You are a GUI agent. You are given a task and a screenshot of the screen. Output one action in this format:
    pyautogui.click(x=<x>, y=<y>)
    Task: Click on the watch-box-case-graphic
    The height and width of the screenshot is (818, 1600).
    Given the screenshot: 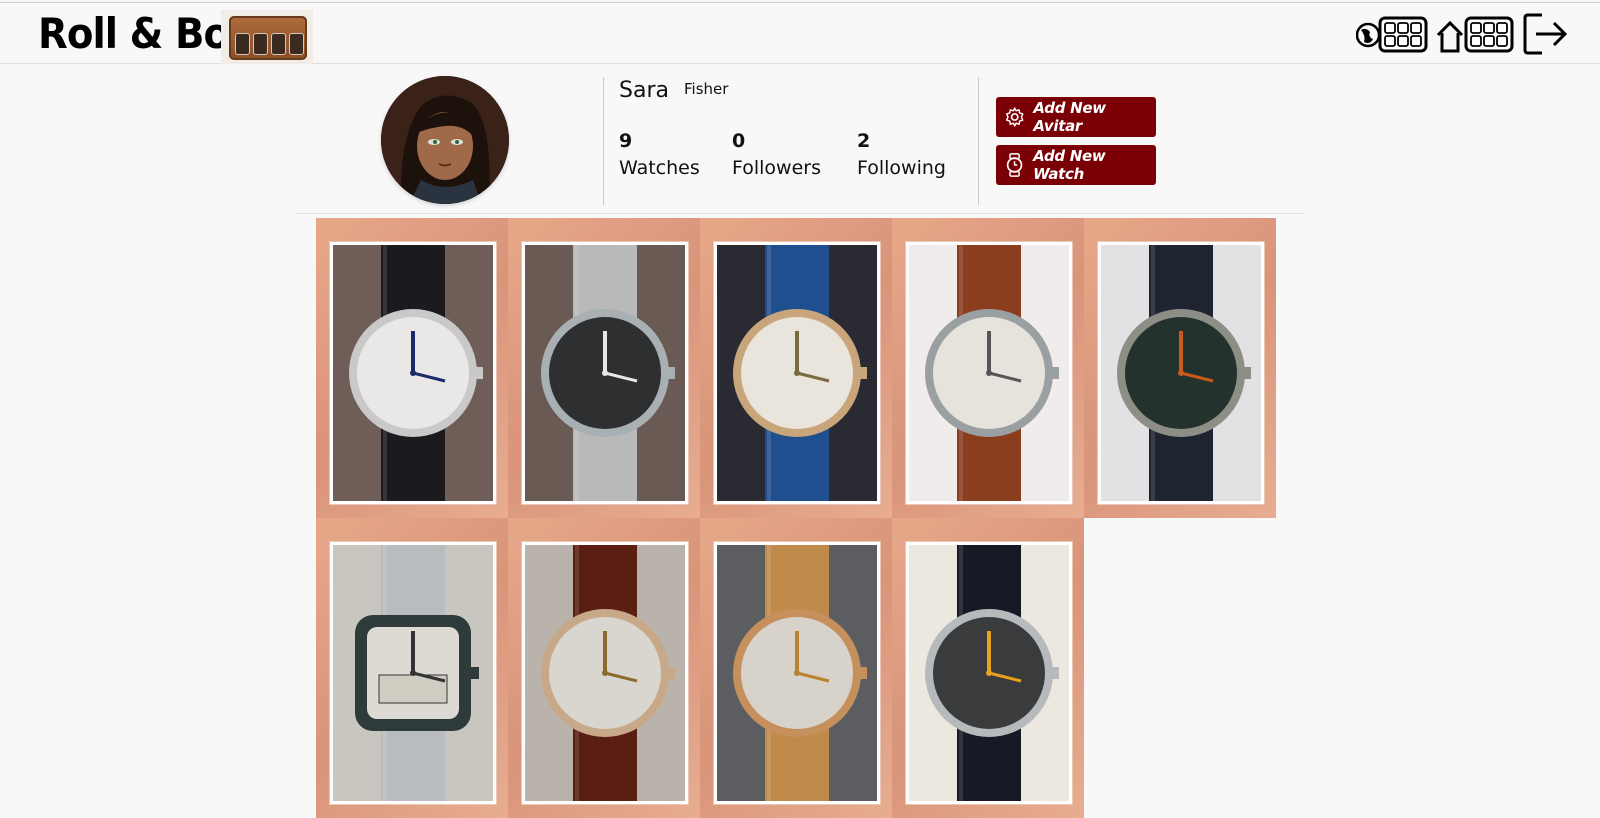 What is the action you would take?
    pyautogui.click(x=268, y=38)
    